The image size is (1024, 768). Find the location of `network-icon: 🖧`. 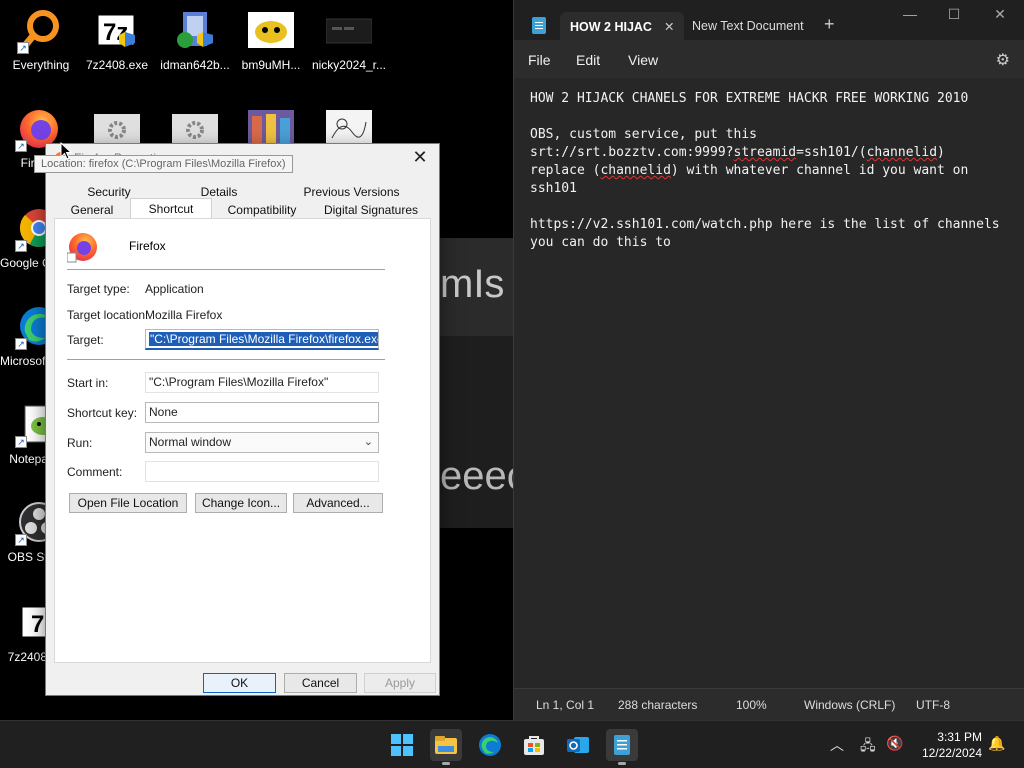

network-icon: 🖧 is located at coordinates (868, 747).